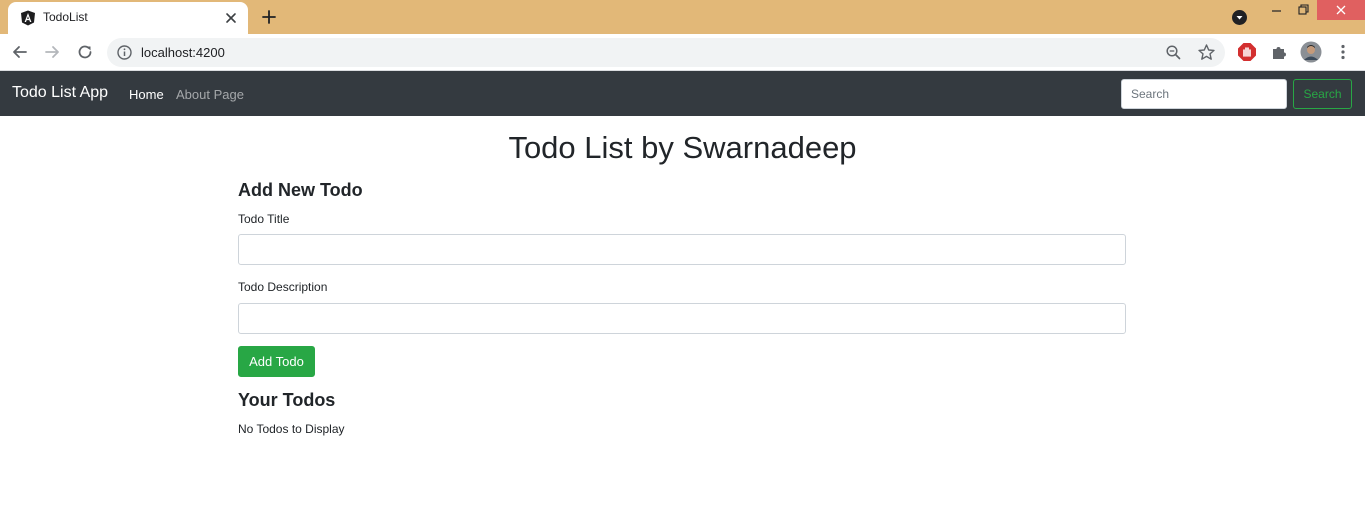 The width and height of the screenshot is (1365, 522). Describe the element at coordinates (682, 17) in the screenshot. I see `browser-tabstrip: TodoList` at that location.